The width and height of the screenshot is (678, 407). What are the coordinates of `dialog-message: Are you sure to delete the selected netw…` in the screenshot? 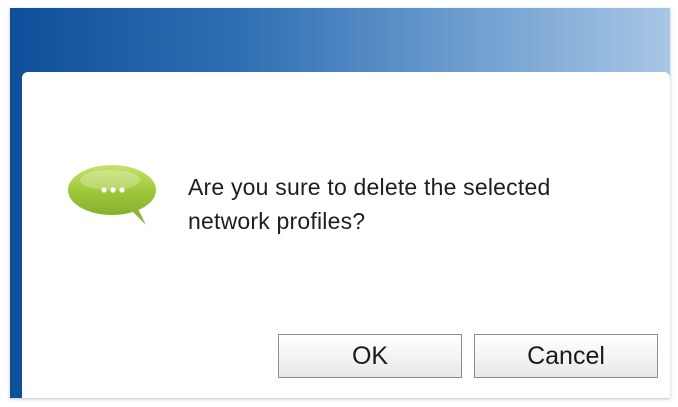 It's located at (369, 204).